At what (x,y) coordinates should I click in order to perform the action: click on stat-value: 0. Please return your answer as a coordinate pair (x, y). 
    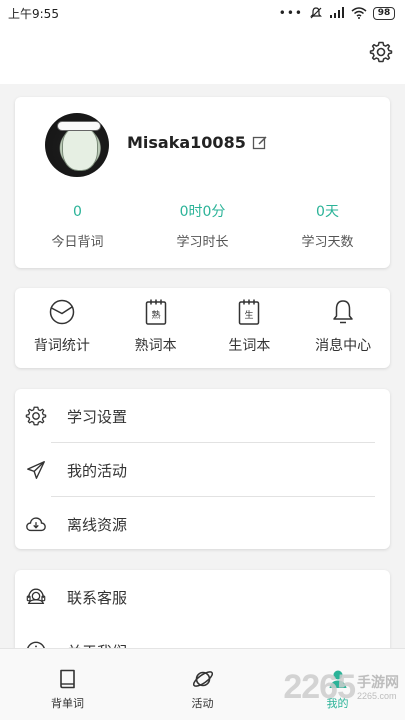
    Looking at the image, I should click on (77, 212).